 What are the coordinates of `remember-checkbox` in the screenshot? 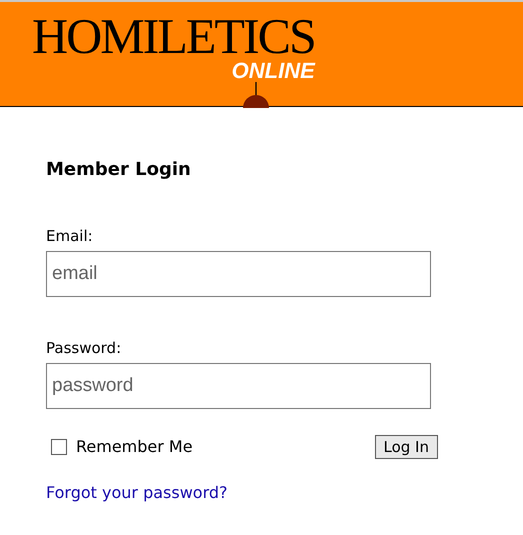 It's located at (59, 447).